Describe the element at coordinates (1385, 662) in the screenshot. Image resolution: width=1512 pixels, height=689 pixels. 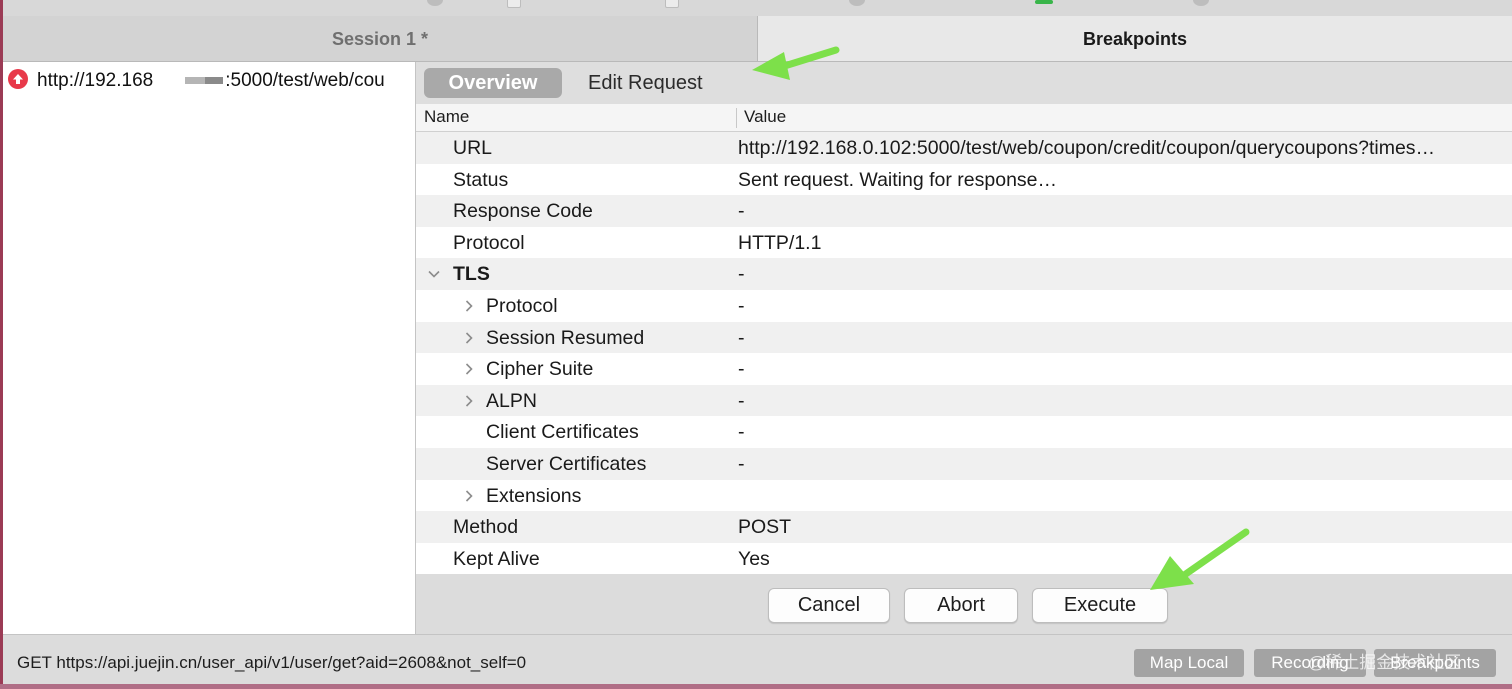
I see `watermark: @稀土掘金技术社区` at that location.